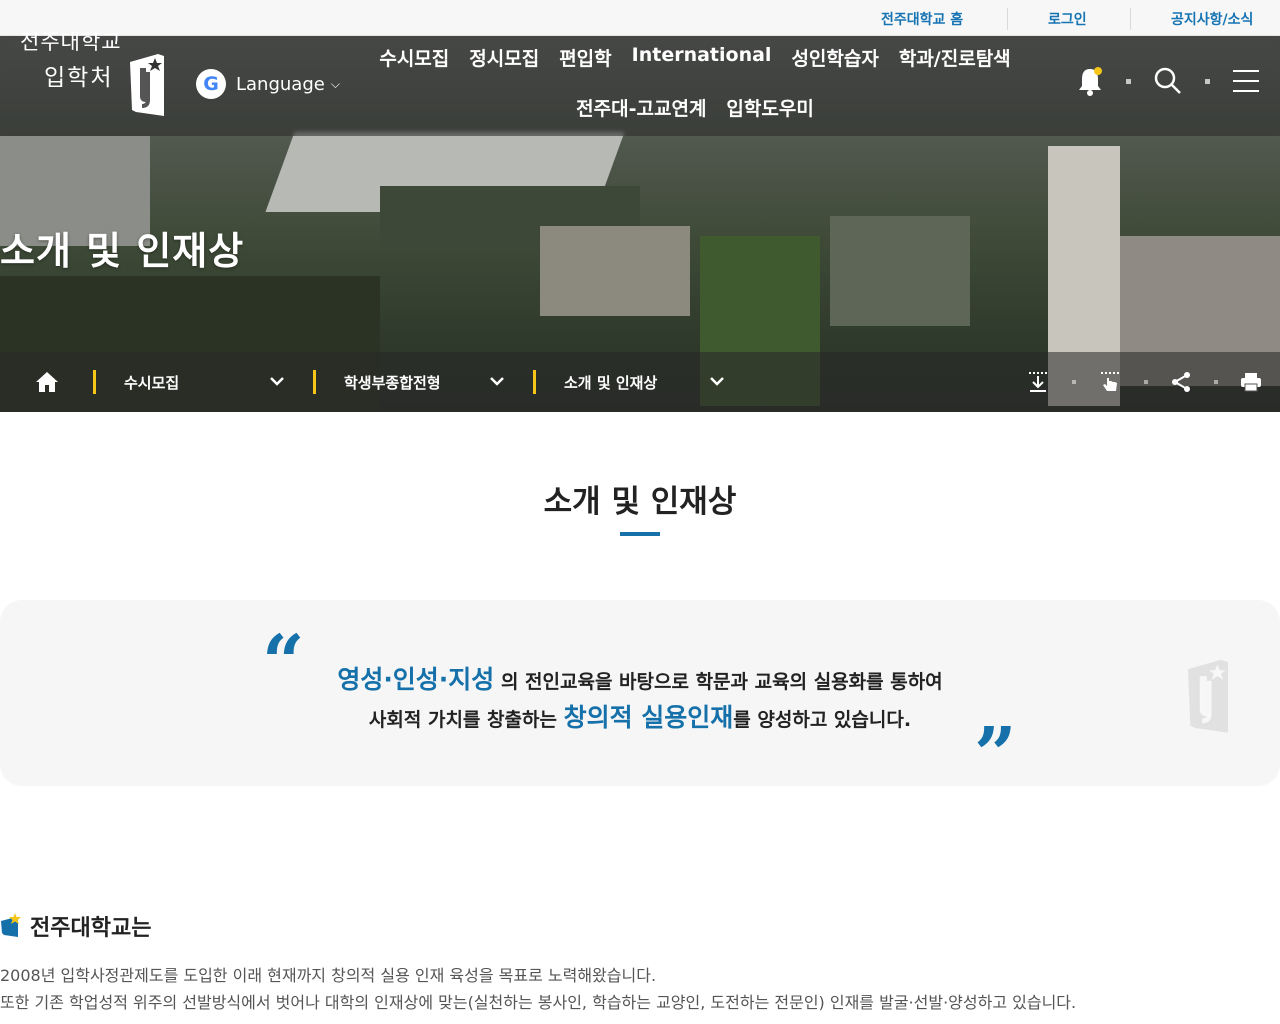 The image size is (1280, 1024). Describe the element at coordinates (122, 251) in the screenshot. I see `hero-title: 소개 및 인재상` at that location.